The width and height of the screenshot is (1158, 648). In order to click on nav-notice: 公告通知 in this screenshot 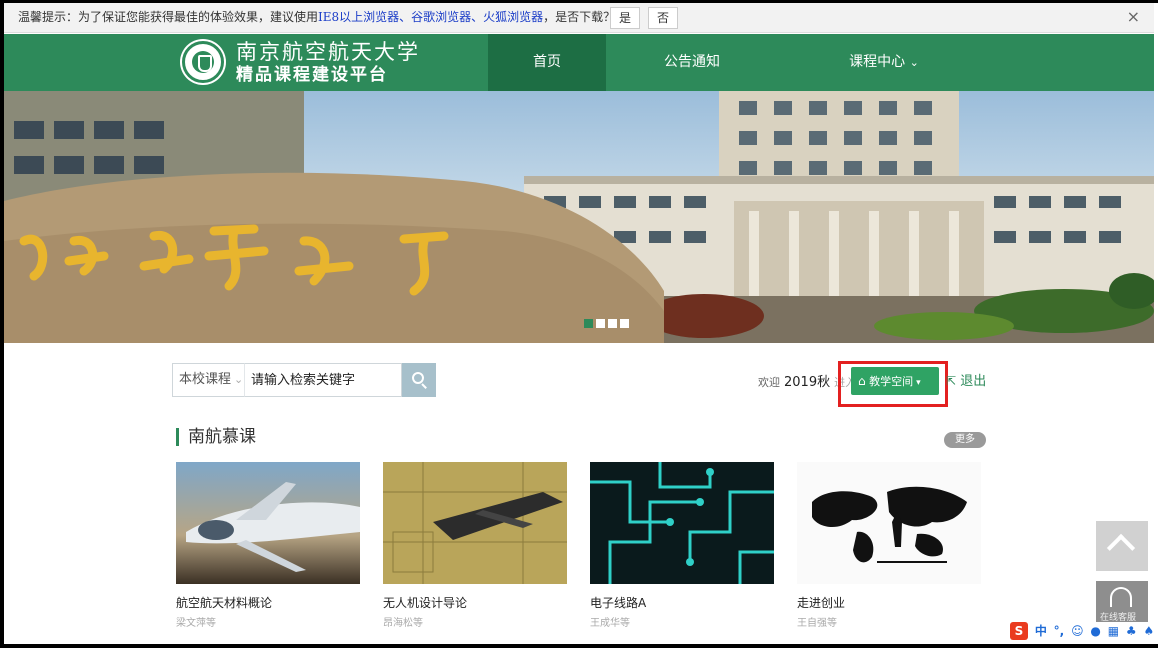, I will do `click(692, 62)`.